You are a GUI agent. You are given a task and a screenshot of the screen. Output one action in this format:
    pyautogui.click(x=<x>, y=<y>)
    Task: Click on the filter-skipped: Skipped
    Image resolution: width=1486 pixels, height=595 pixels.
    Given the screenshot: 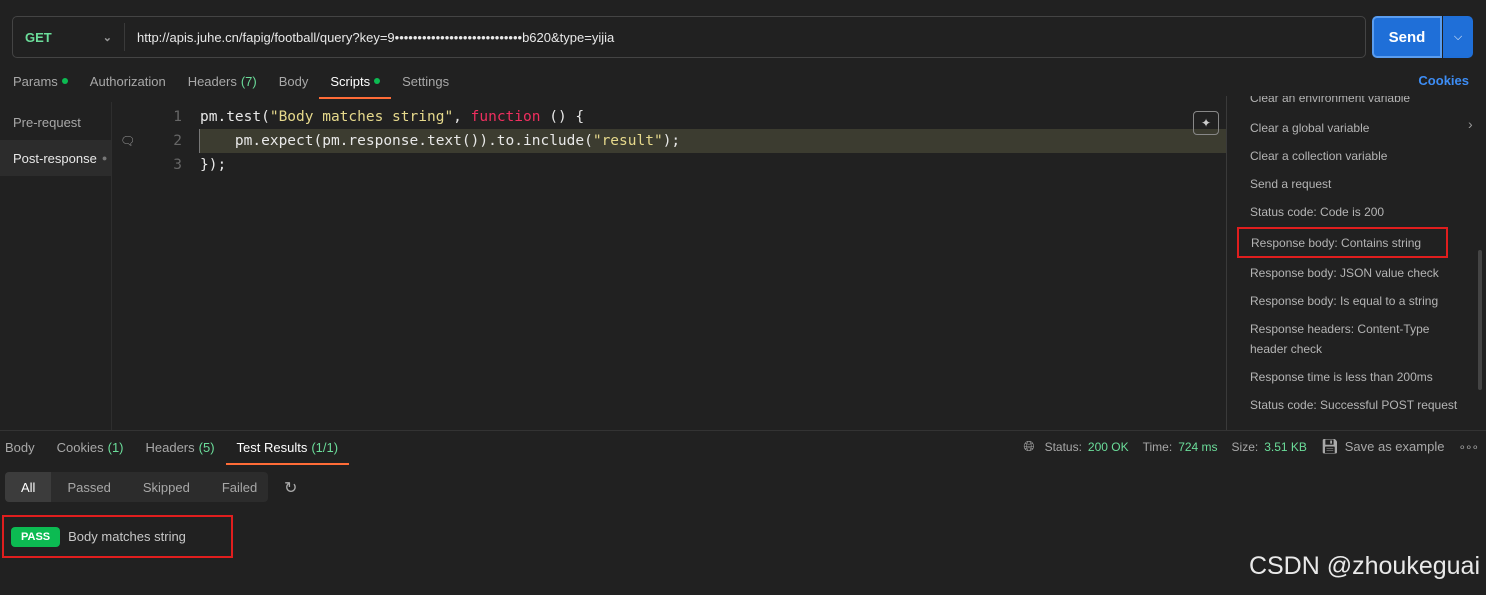 What is the action you would take?
    pyautogui.click(x=166, y=487)
    